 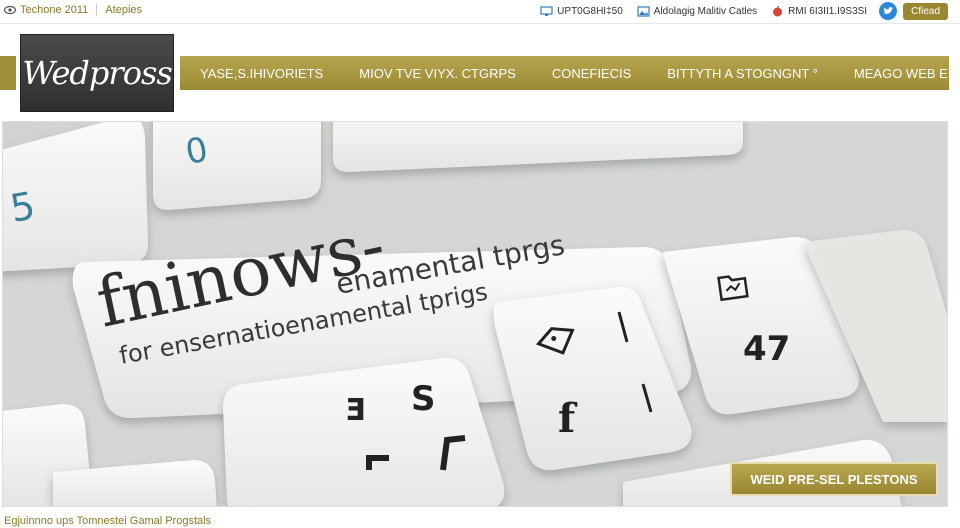 What do you see at coordinates (546, 10) in the screenshot?
I see `monitor-icon` at bounding box center [546, 10].